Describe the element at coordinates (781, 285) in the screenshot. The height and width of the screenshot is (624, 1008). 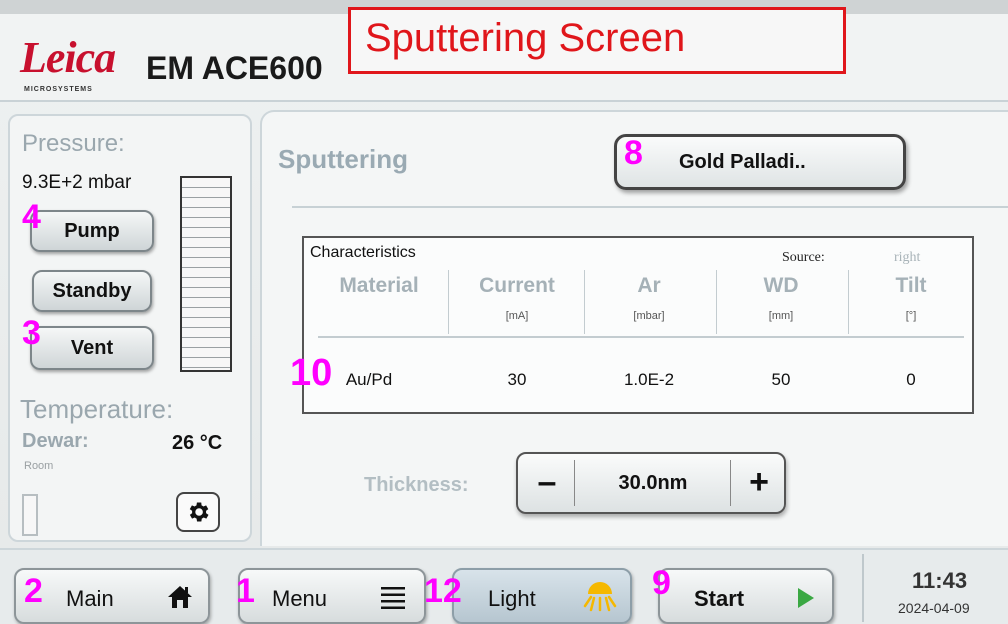
I see `column-header: WD` at that location.